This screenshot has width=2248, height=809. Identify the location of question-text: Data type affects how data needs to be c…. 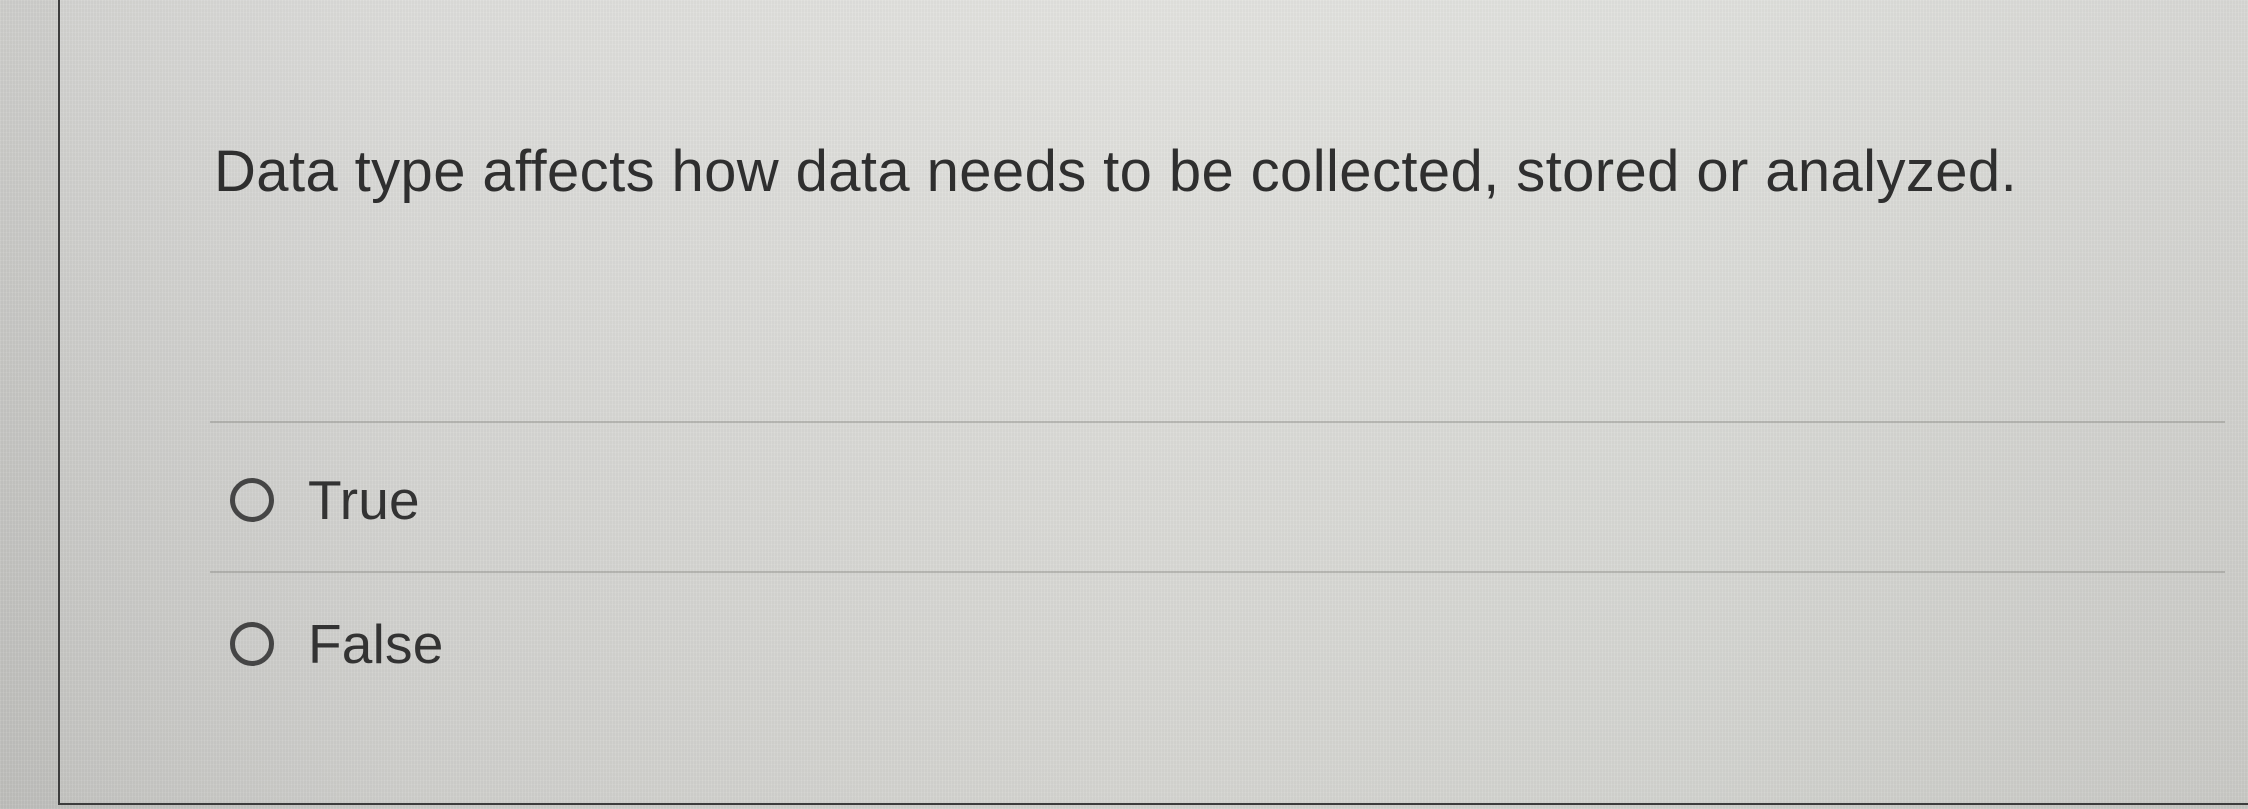
(1116, 171).